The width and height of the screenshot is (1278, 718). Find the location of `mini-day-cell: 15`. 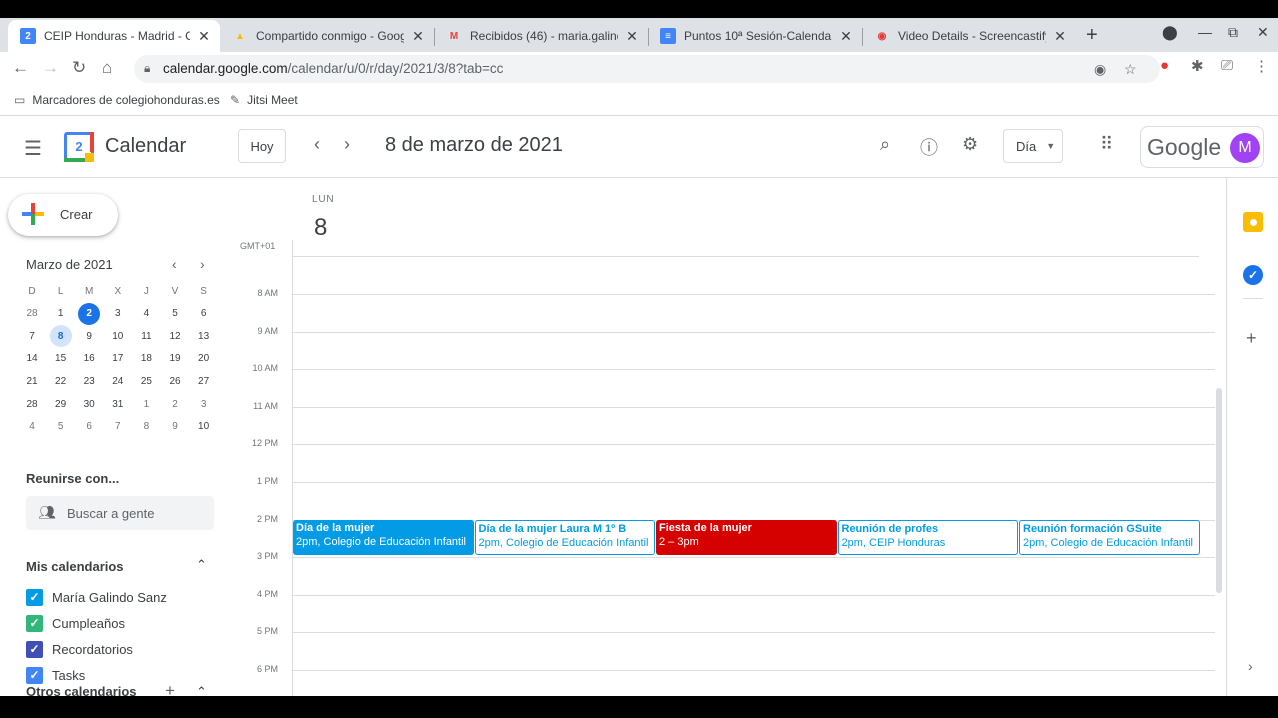

mini-day-cell: 15 is located at coordinates (61, 359).